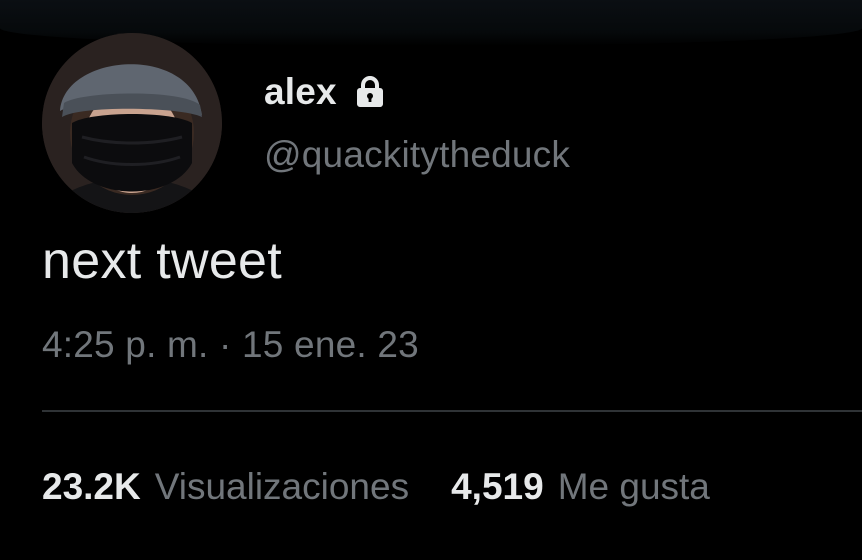 This screenshot has width=862, height=560. I want to click on likes-label: Me gusta, so click(633, 486).